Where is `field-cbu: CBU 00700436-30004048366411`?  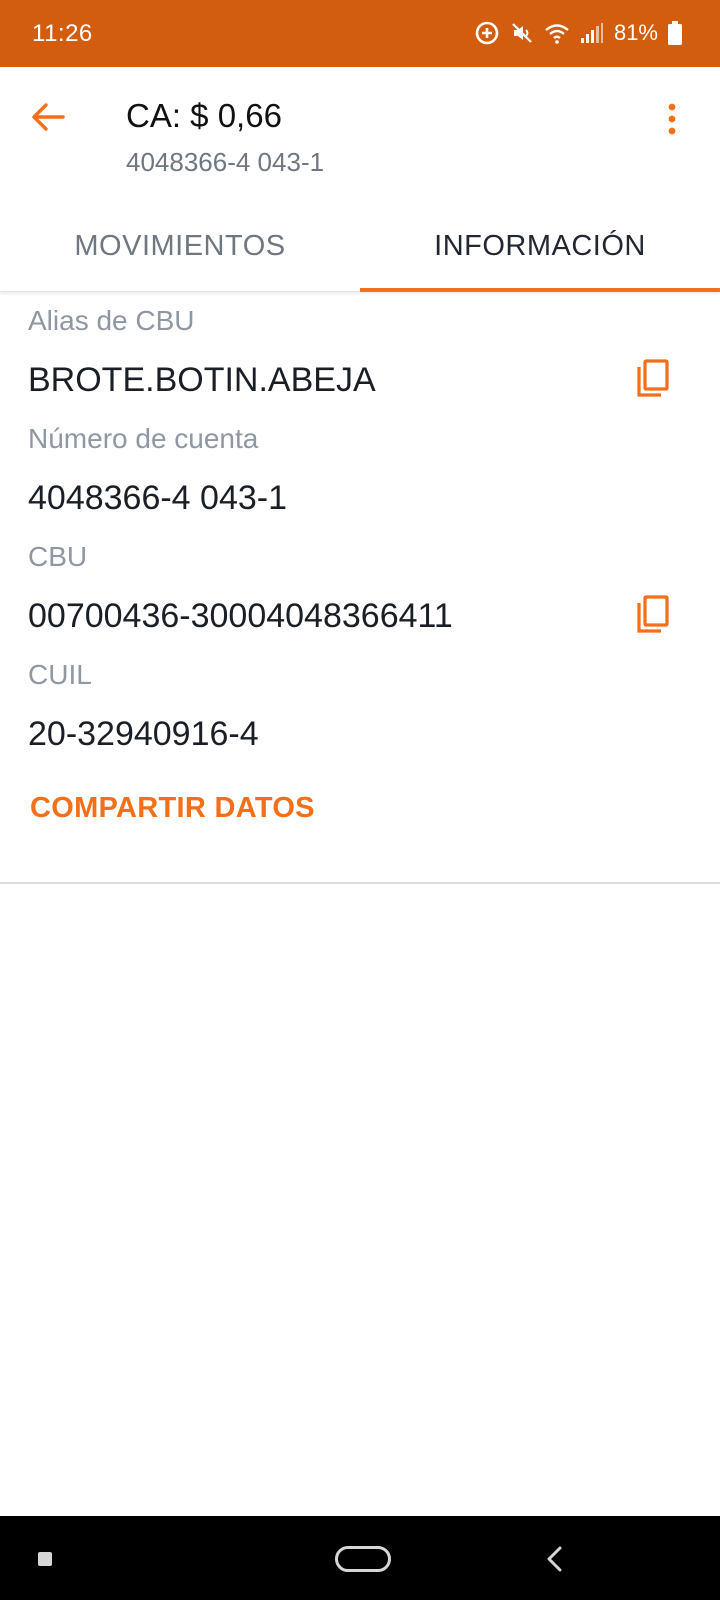
field-cbu: CBU 00700436-30004048366411 is located at coordinates (360, 587).